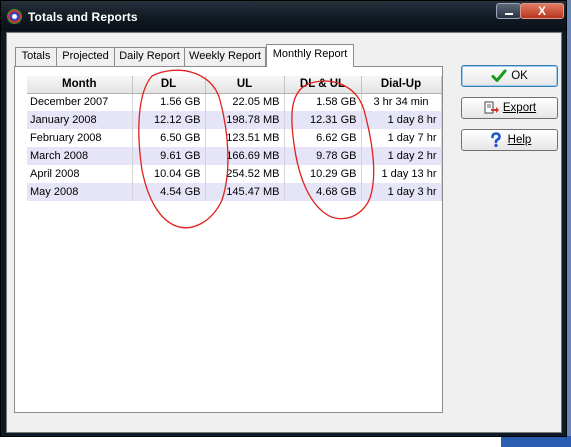  Describe the element at coordinates (499, 75) in the screenshot. I see `checkmark-icon` at that location.